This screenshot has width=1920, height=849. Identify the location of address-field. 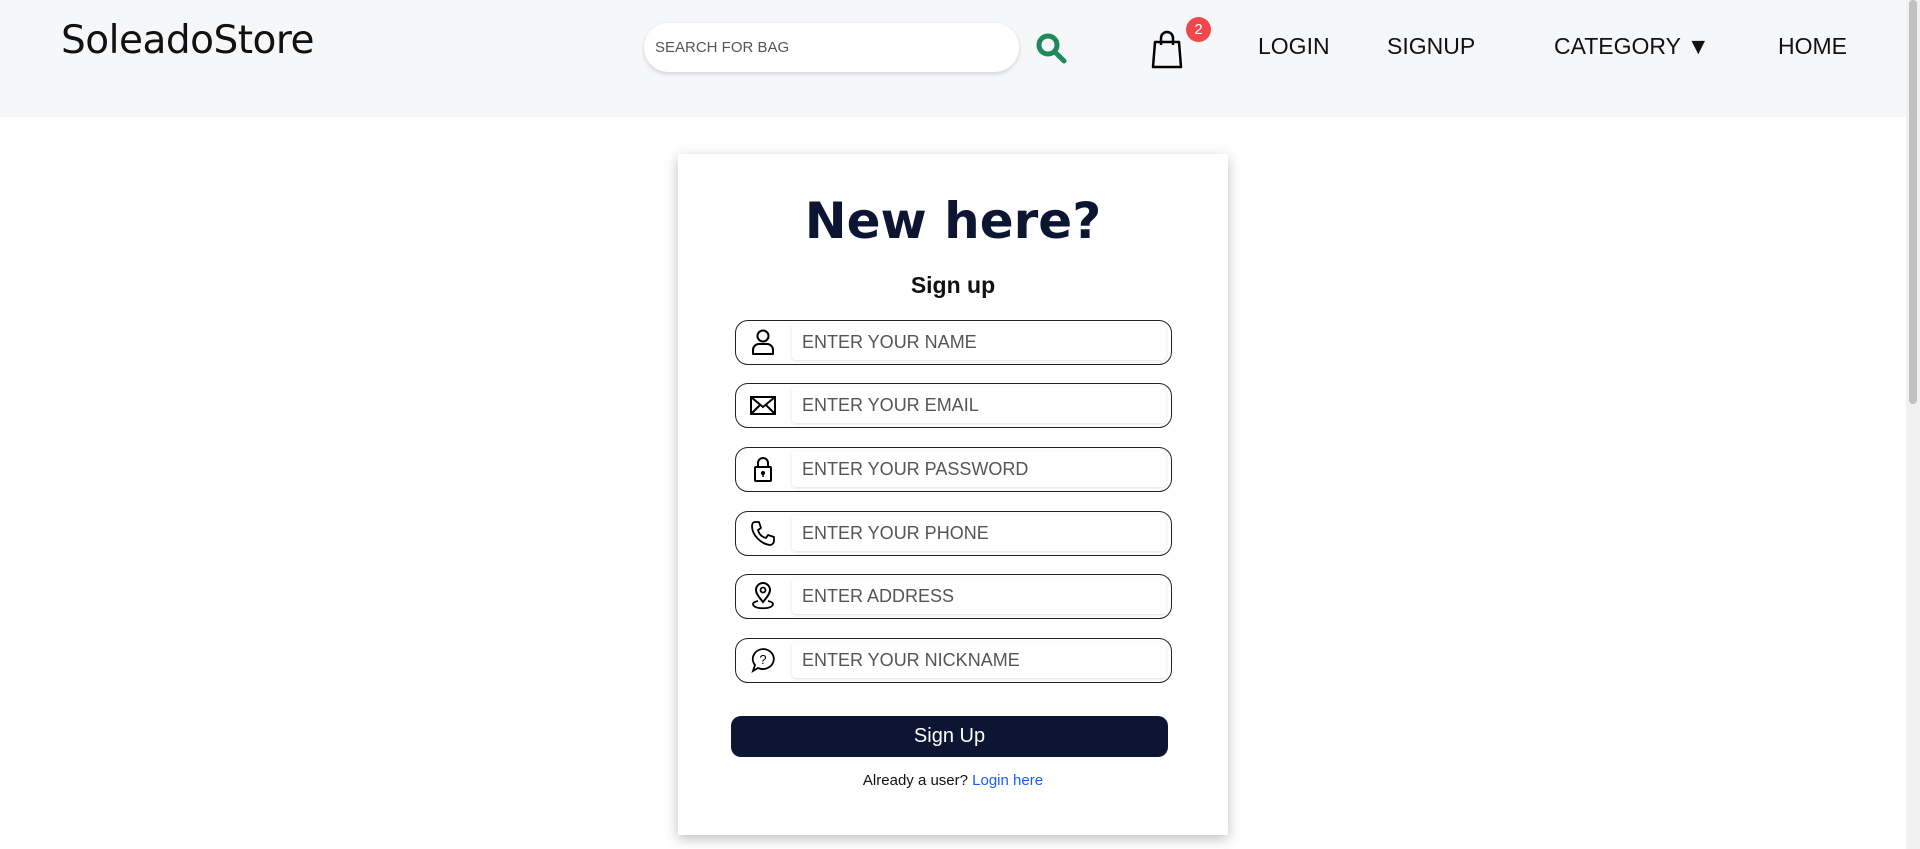
(953, 596).